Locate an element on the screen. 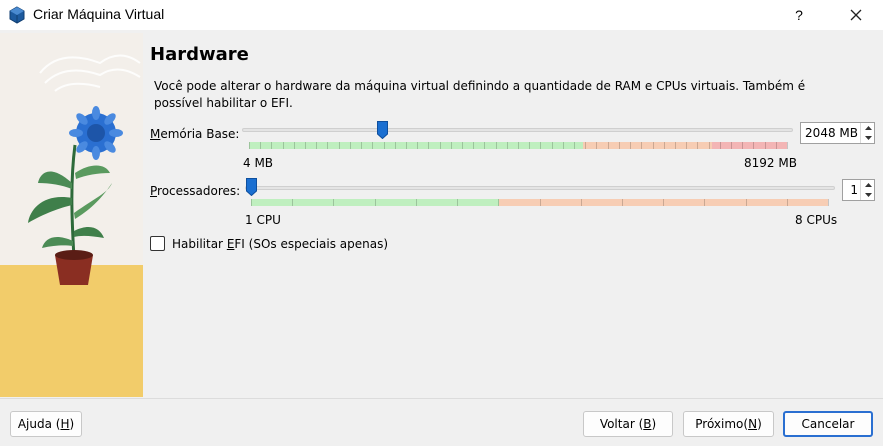 The height and width of the screenshot is (446, 883). button-bar: Ajuda (H) Voltar (B) Próximo(N) Cancelar is located at coordinates (441, 422).